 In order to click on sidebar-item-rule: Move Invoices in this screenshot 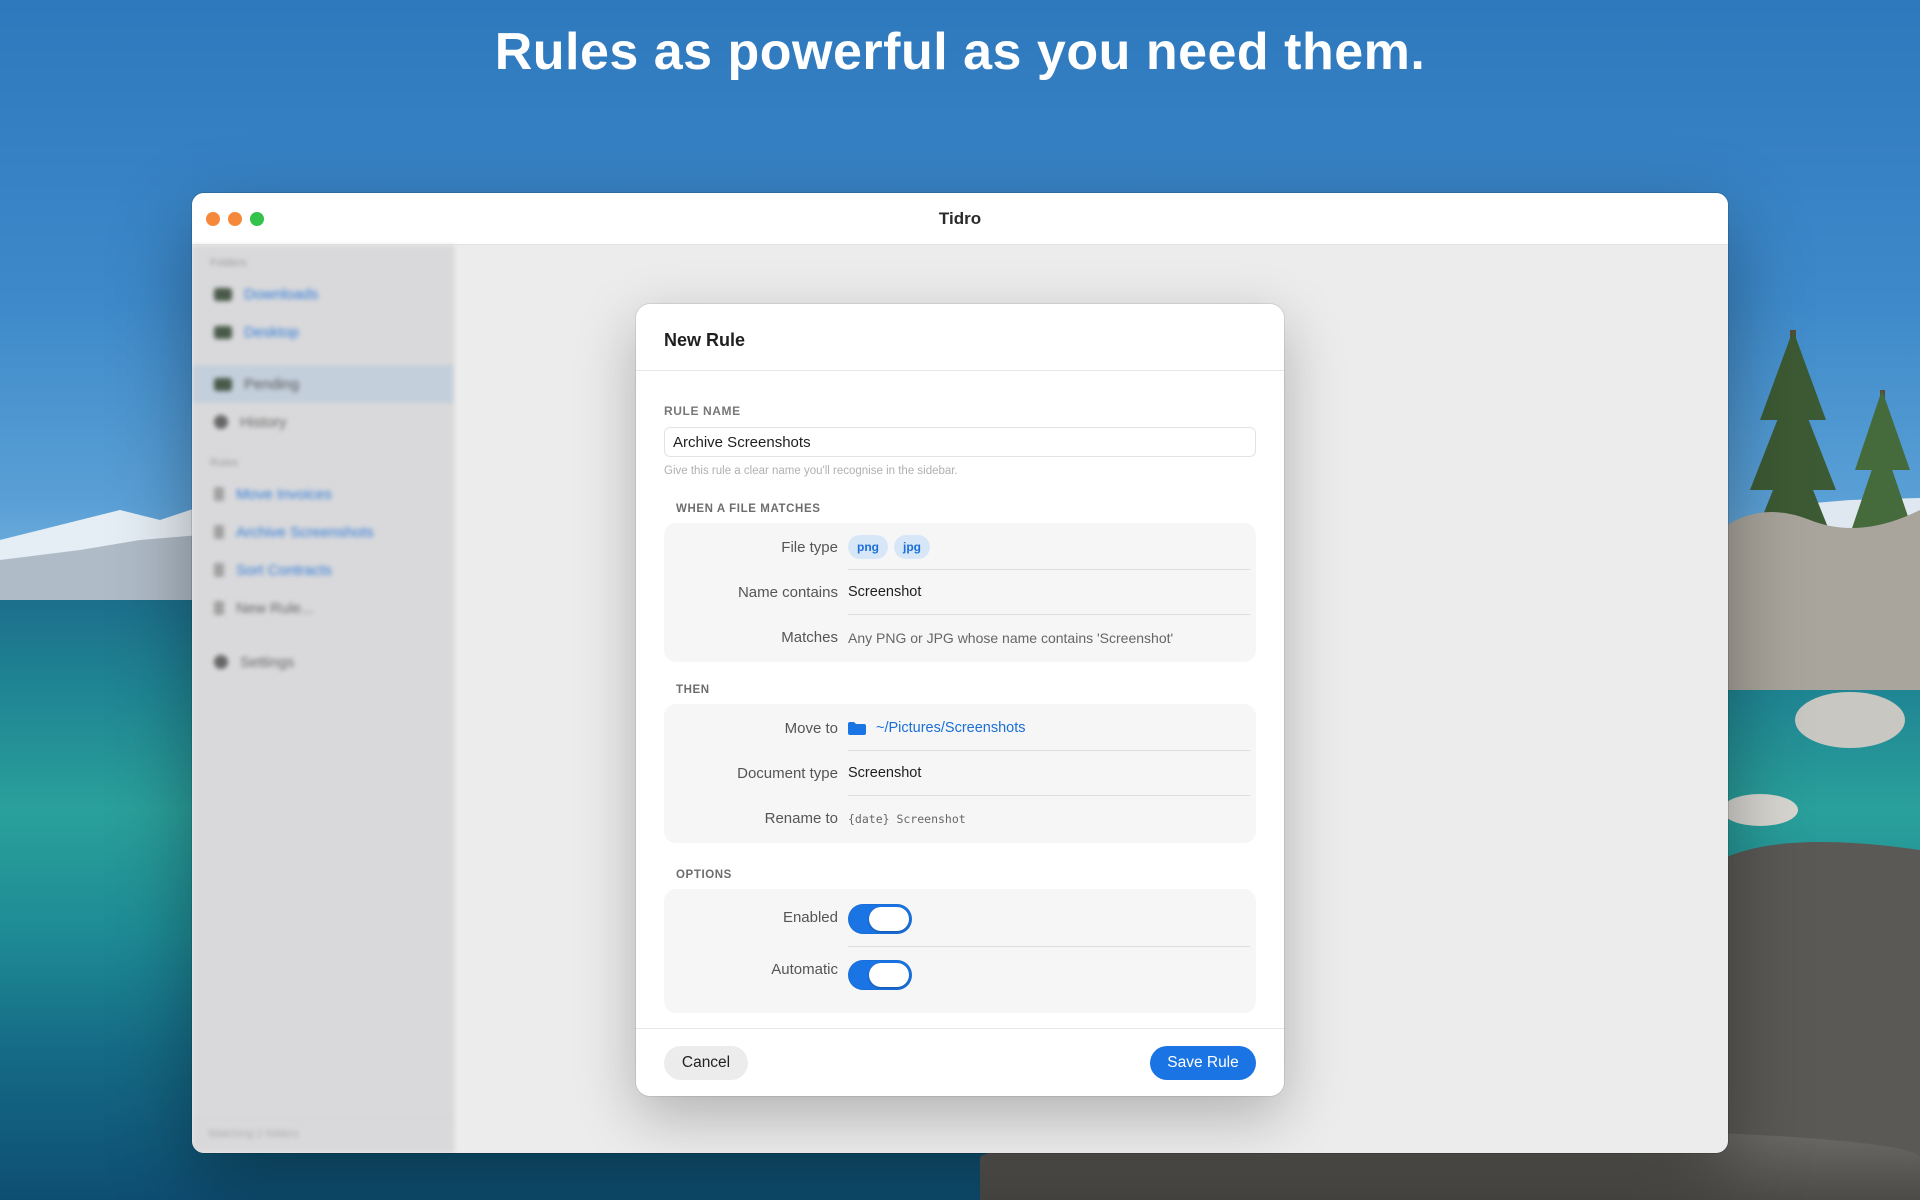, I will do `click(322, 494)`.